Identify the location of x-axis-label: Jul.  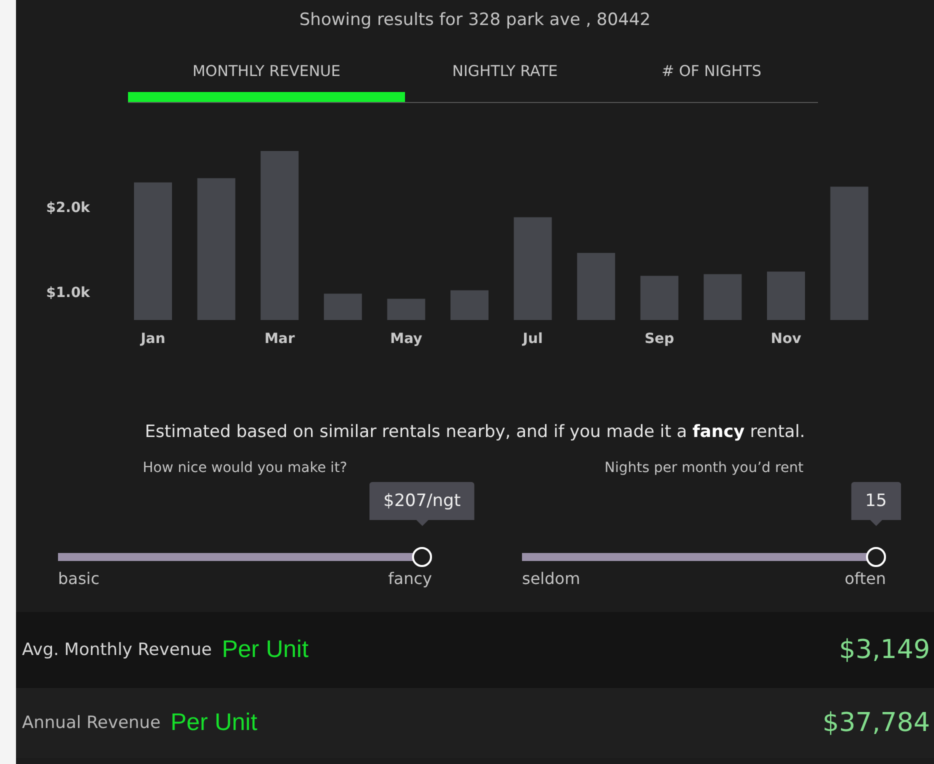
(532, 339).